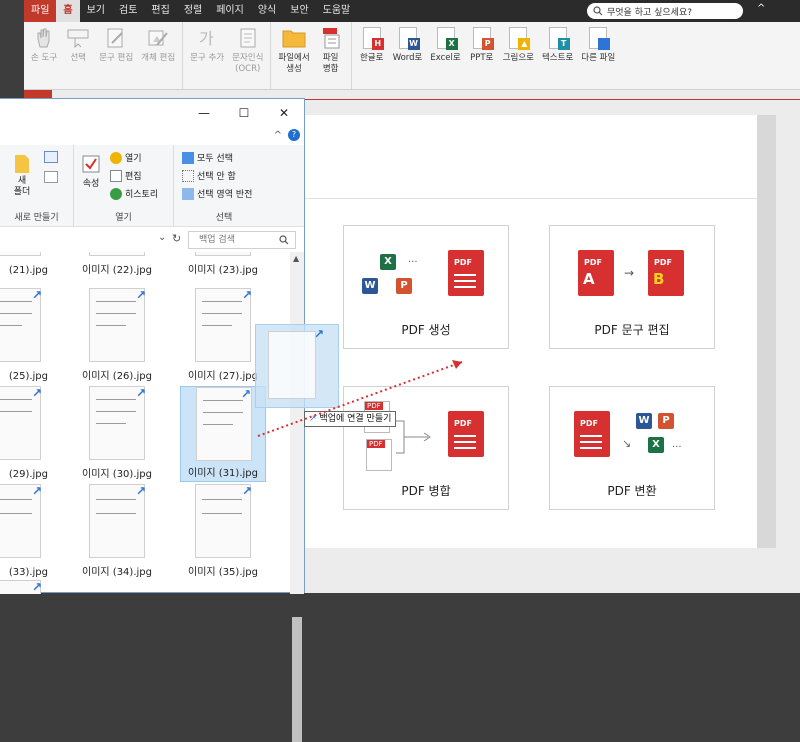 The width and height of the screenshot is (800, 742). What do you see at coordinates (297, 679) in the screenshot?
I see `scrollbar-thumb` at bounding box center [297, 679].